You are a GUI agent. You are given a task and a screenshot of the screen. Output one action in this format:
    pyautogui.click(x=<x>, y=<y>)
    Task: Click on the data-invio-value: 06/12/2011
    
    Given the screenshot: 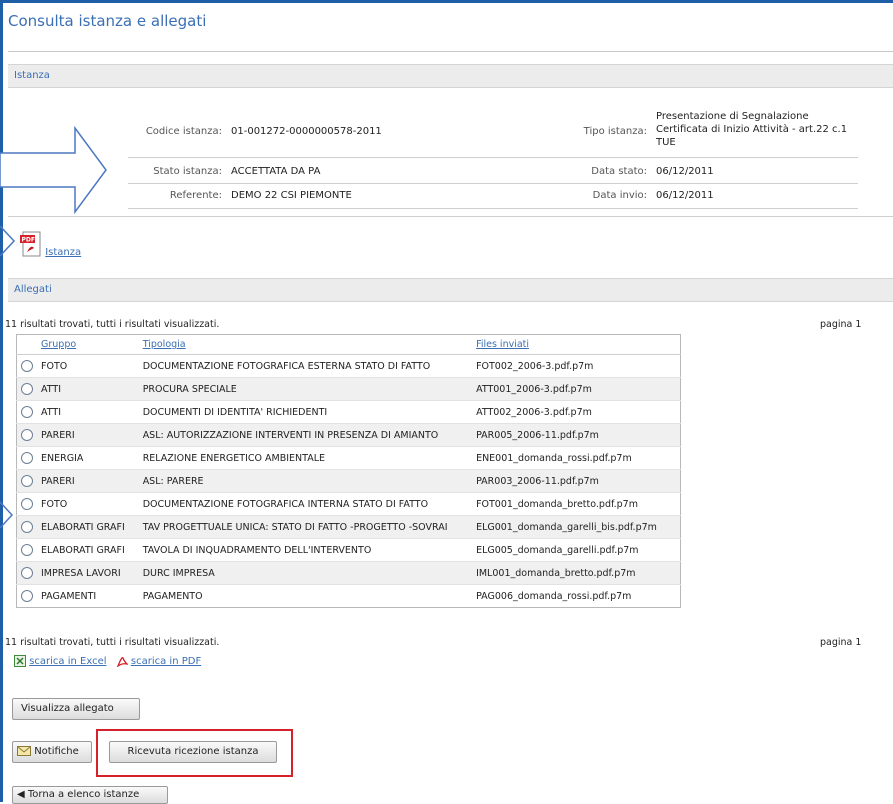 What is the action you would take?
    pyautogui.click(x=685, y=195)
    